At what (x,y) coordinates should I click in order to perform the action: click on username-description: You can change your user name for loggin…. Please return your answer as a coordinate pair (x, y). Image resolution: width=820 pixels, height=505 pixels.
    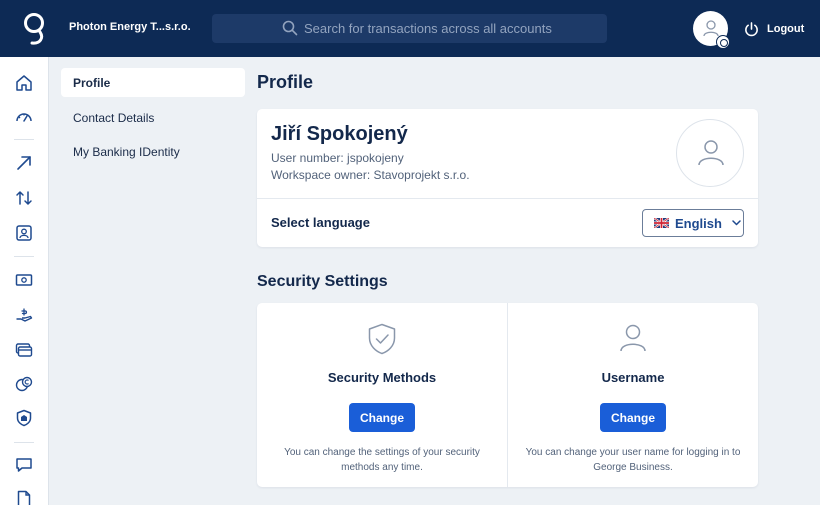
    Looking at the image, I should click on (633, 460).